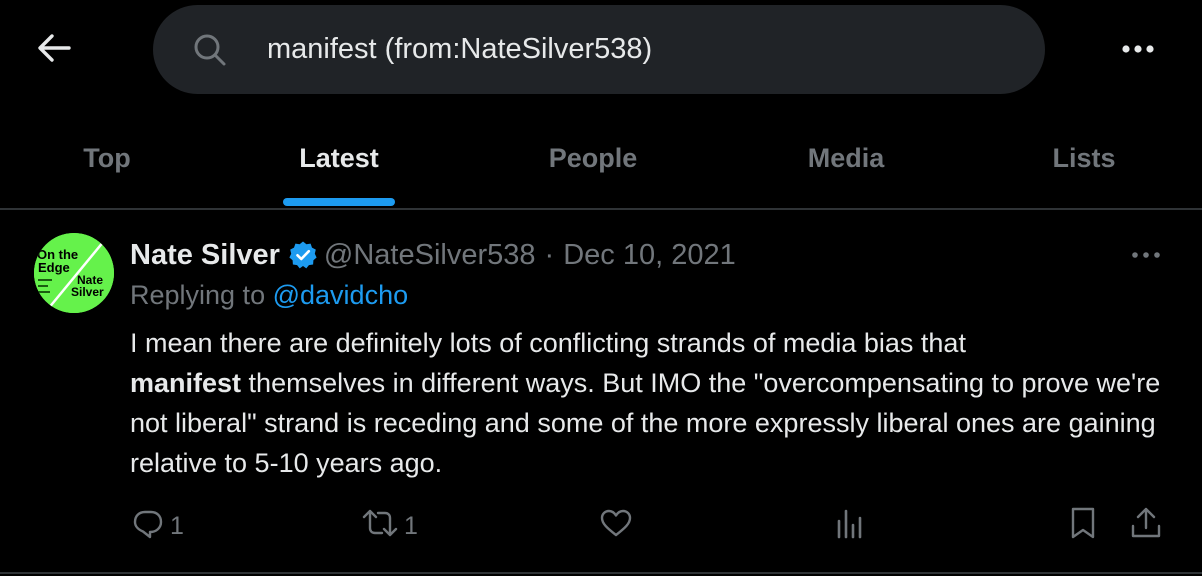 The height and width of the screenshot is (576, 1202). I want to click on retweet-icon, so click(380, 526).